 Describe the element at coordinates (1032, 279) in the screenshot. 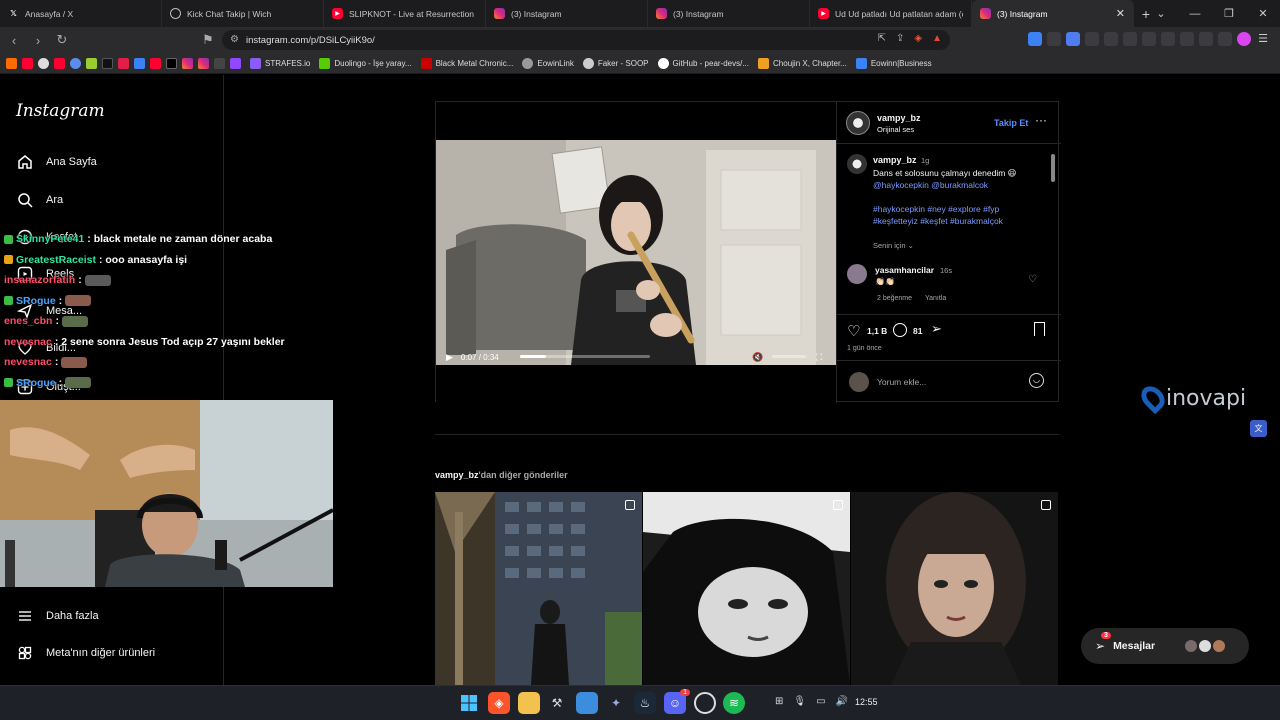

I see `comment-like-icon: ♡` at that location.